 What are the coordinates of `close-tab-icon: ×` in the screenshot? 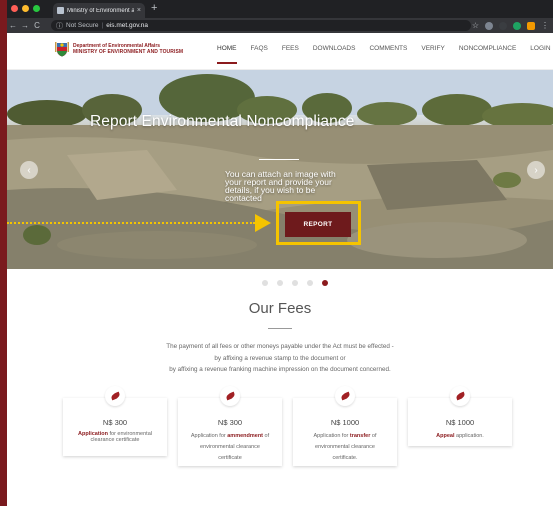 It's located at (139, 10).